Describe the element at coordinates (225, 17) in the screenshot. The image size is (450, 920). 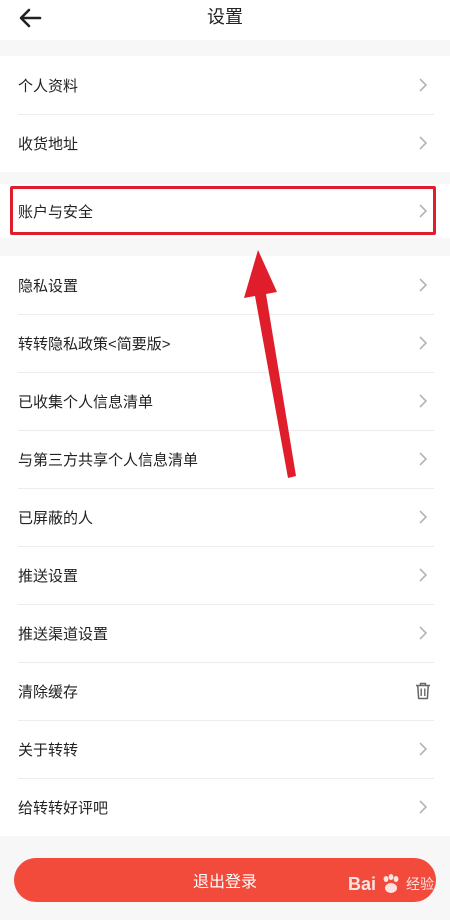
I see `page-title: 设置` at that location.